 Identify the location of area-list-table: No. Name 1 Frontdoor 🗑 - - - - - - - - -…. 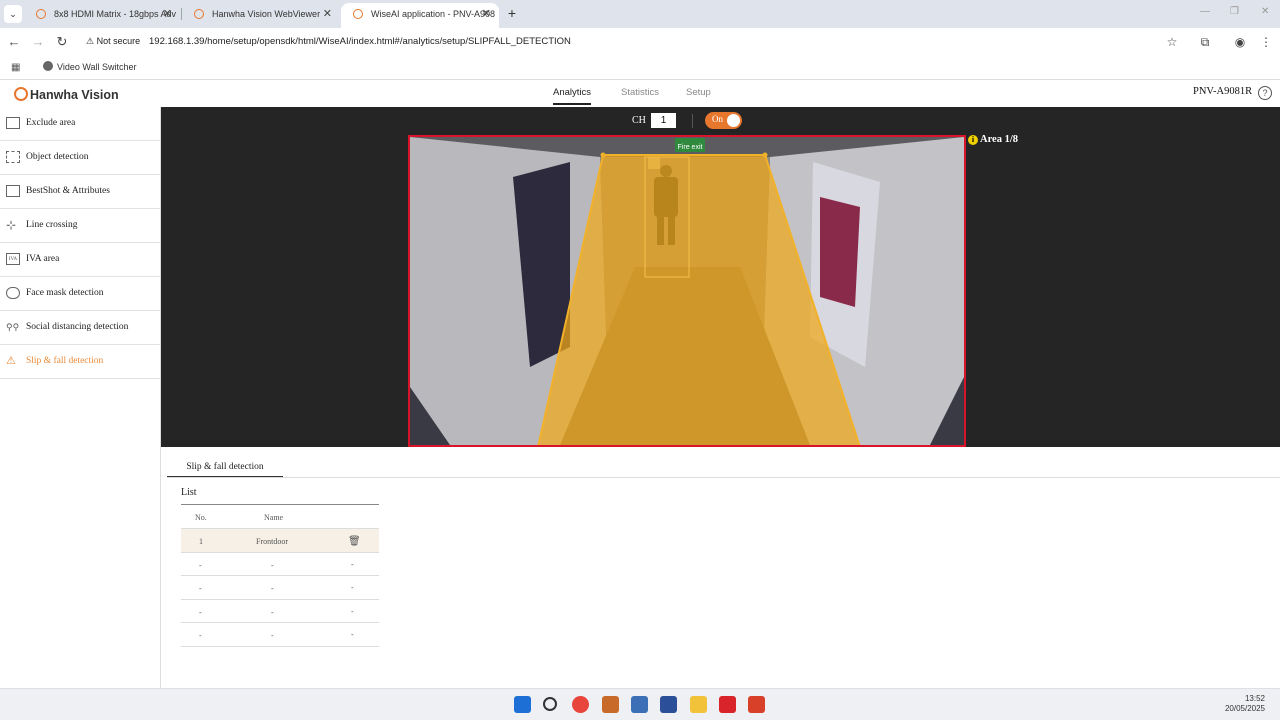
(280, 575).